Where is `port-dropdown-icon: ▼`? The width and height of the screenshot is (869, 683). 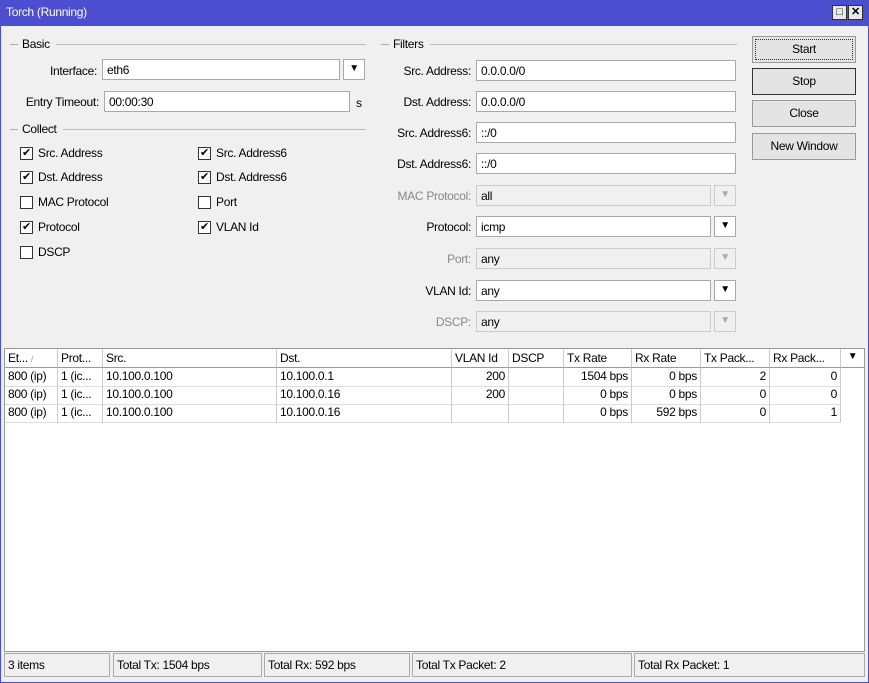 port-dropdown-icon: ▼ is located at coordinates (725, 258).